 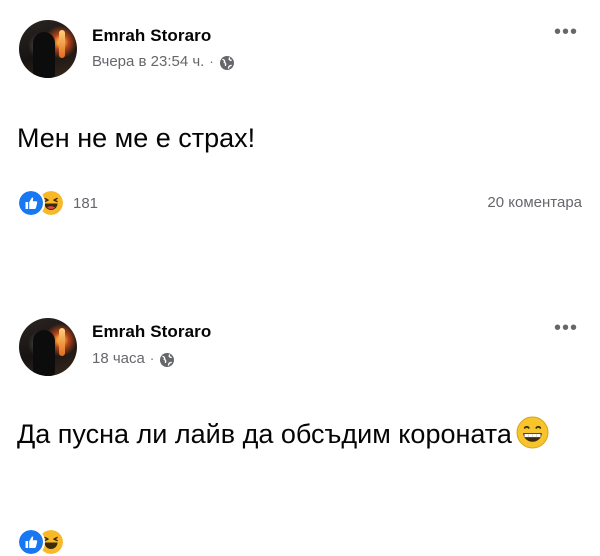 What do you see at coordinates (532, 432) in the screenshot?
I see `grinning-face-icon` at bounding box center [532, 432].